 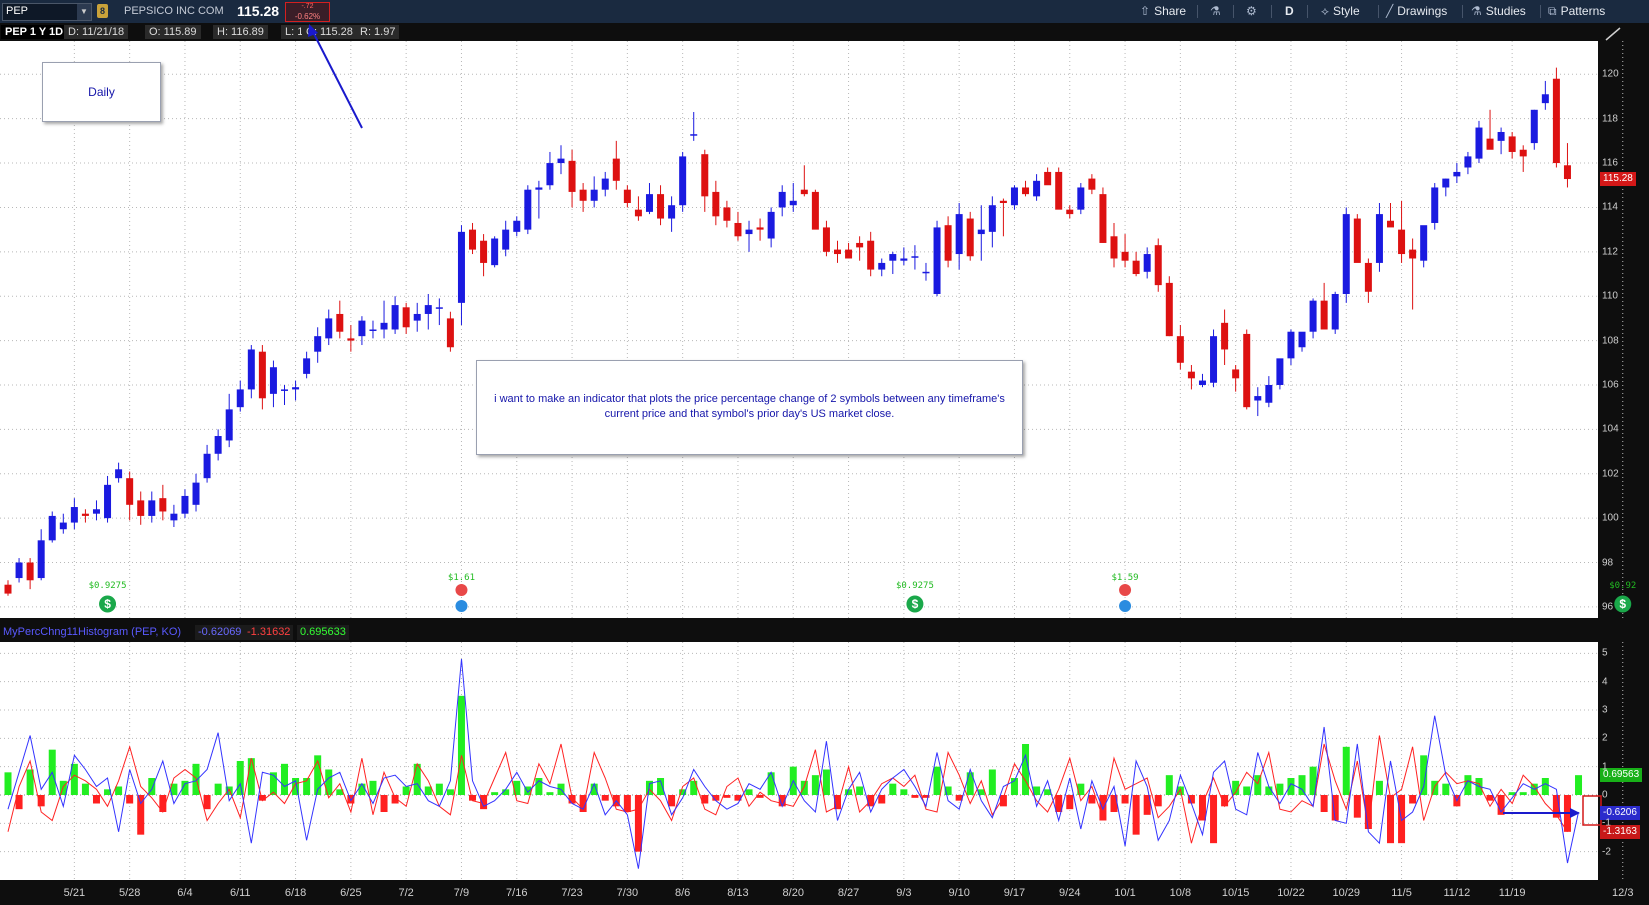 I want to click on osc-tick-label: 3, so click(x=1605, y=710).